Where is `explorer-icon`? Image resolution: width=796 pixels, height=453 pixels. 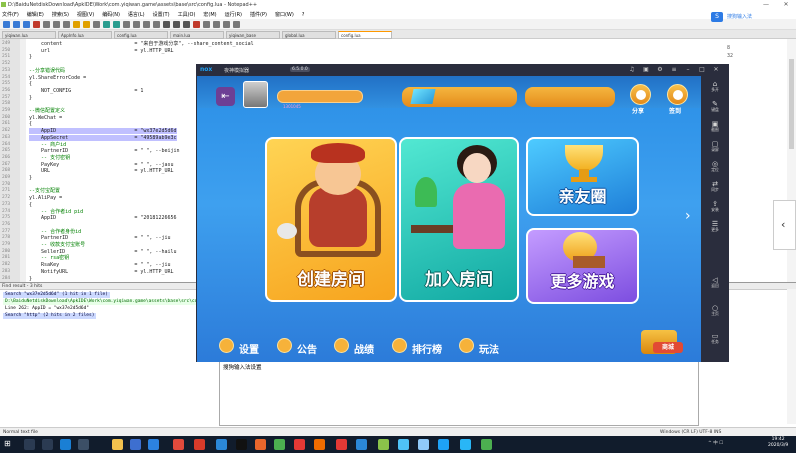 explorer-icon is located at coordinates (117, 444).